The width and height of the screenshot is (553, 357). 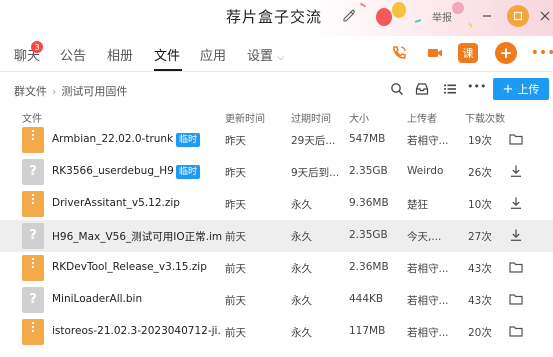 I want to click on inbox-icon, so click(x=422, y=89).